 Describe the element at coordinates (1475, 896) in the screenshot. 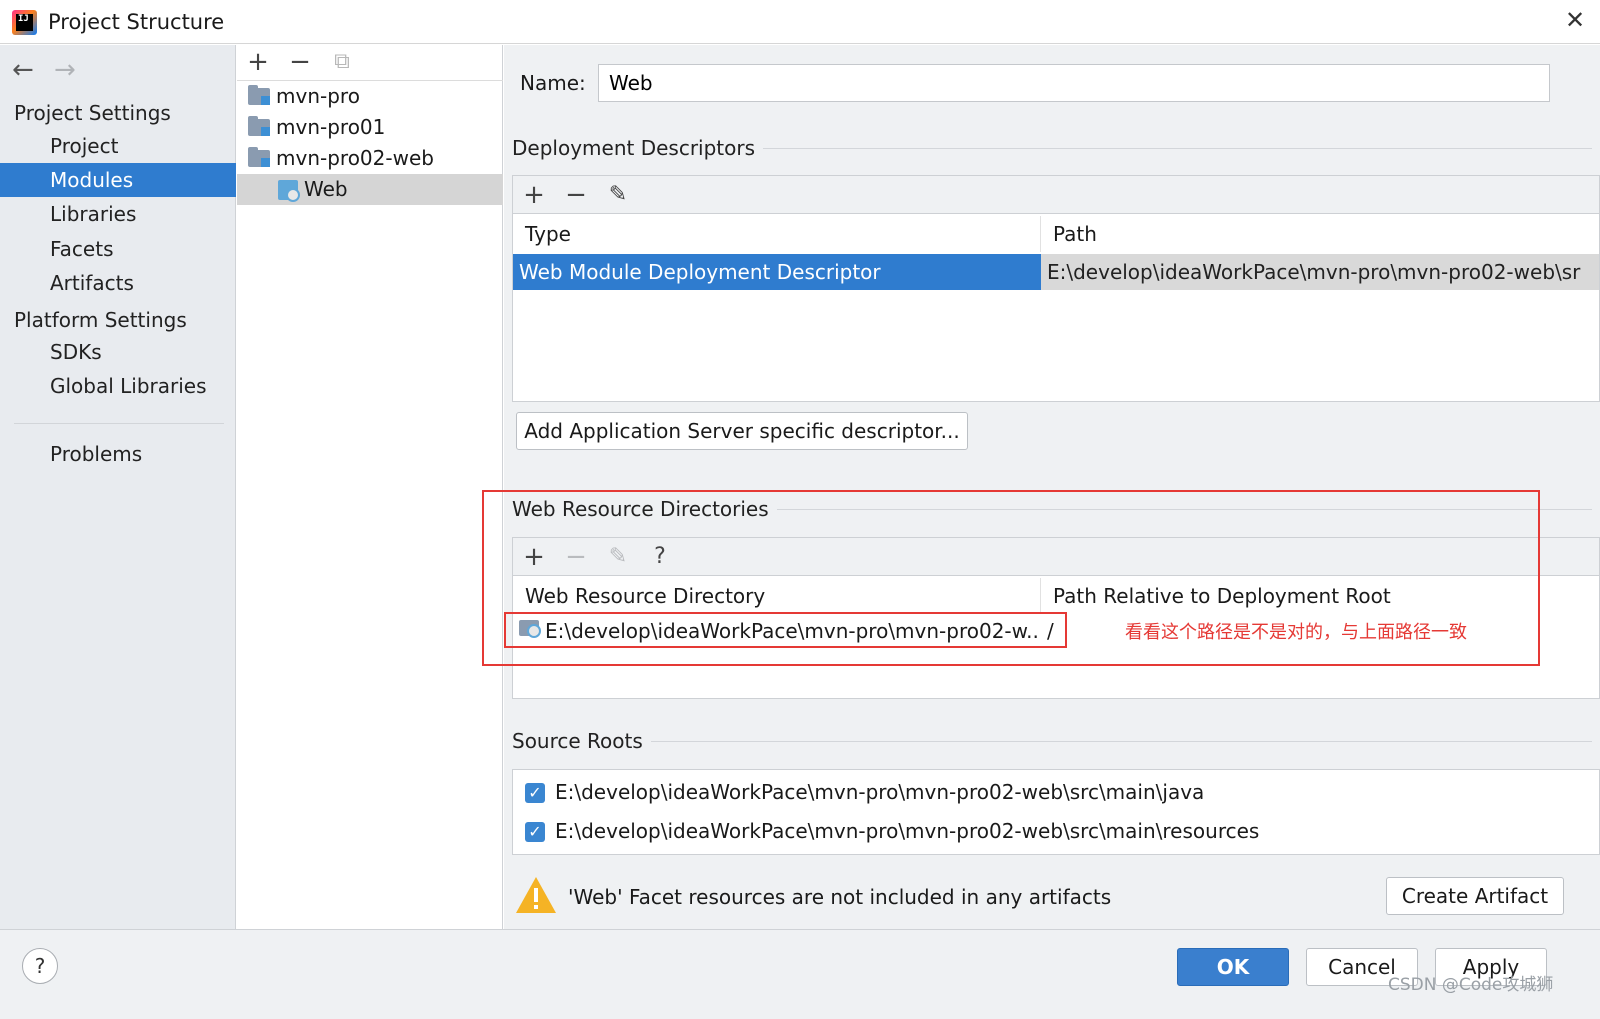

I see `create-artifact-button: Create Artifact` at that location.